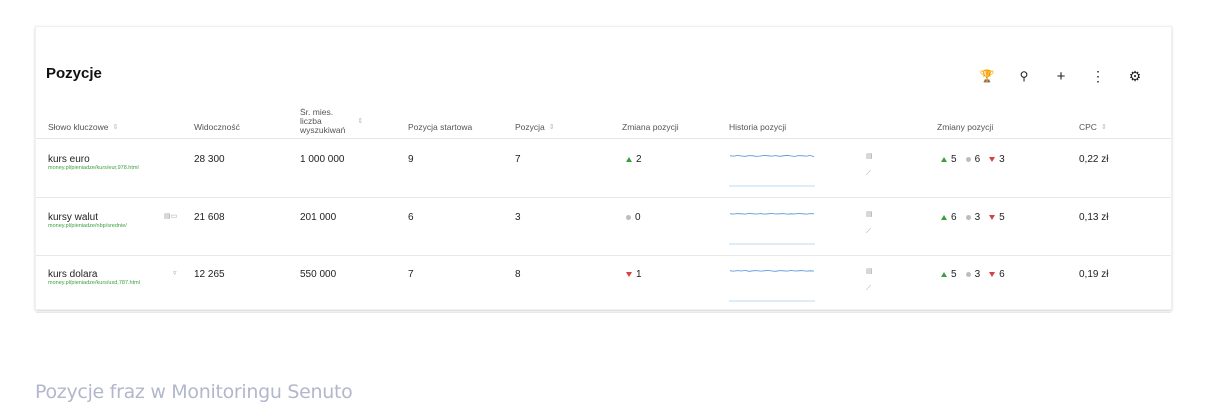  I want to click on keyword-url: money.pl/pieniadze/nbp/srednie/, so click(87, 226).